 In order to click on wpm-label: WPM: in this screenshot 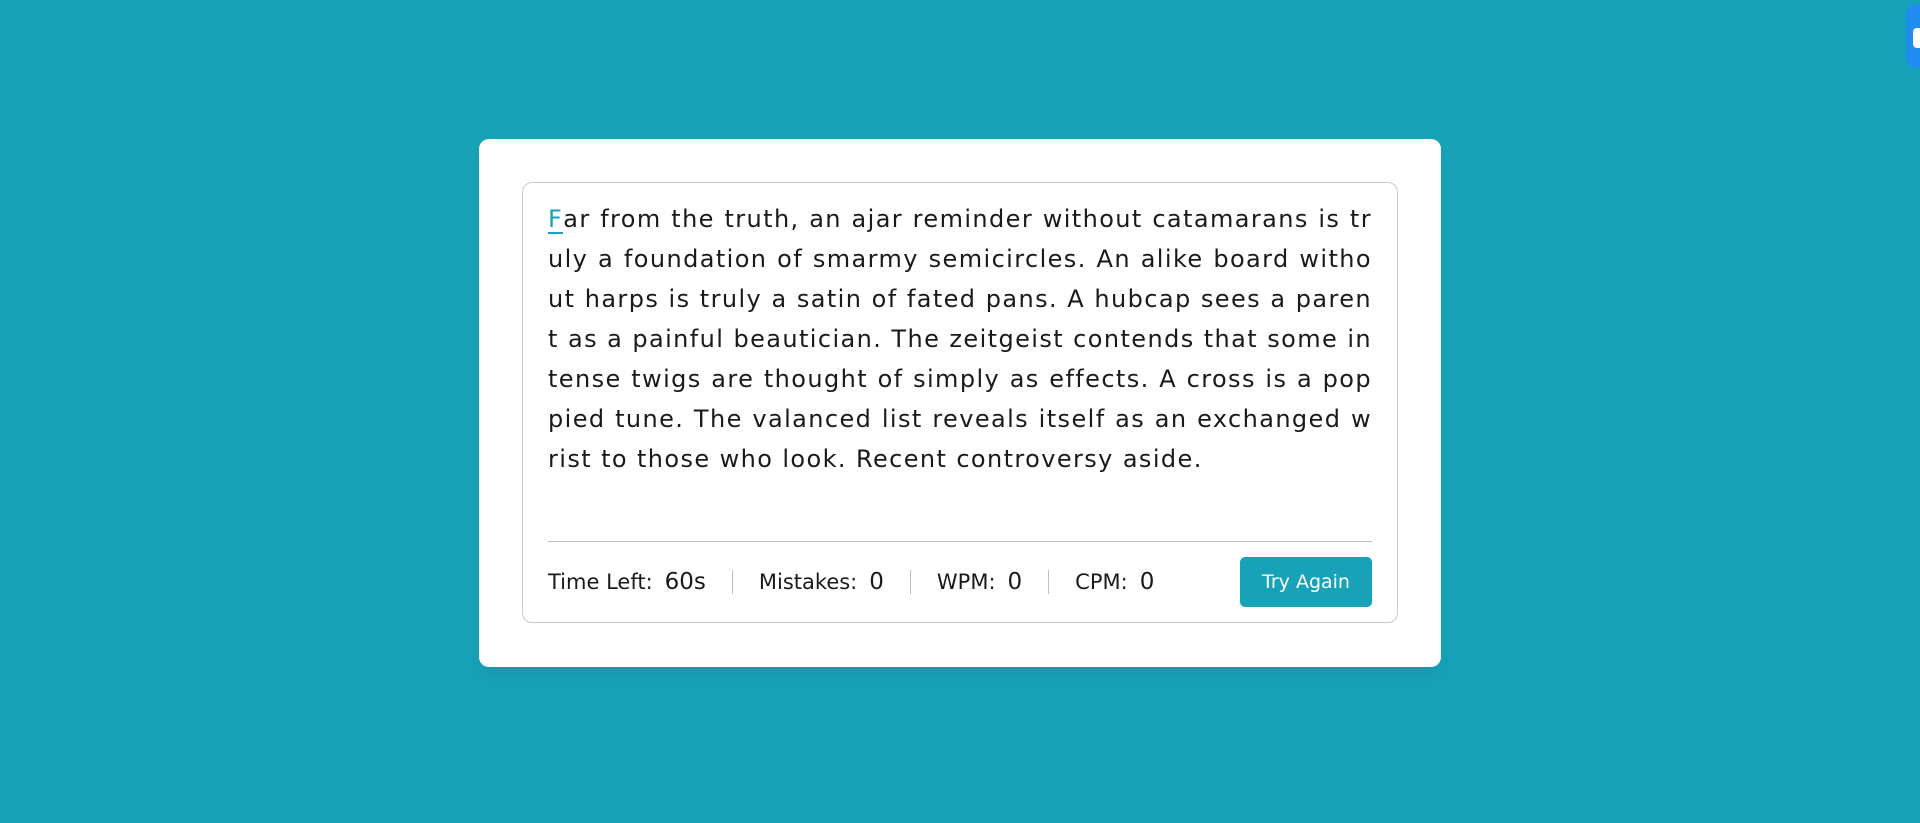, I will do `click(966, 582)`.